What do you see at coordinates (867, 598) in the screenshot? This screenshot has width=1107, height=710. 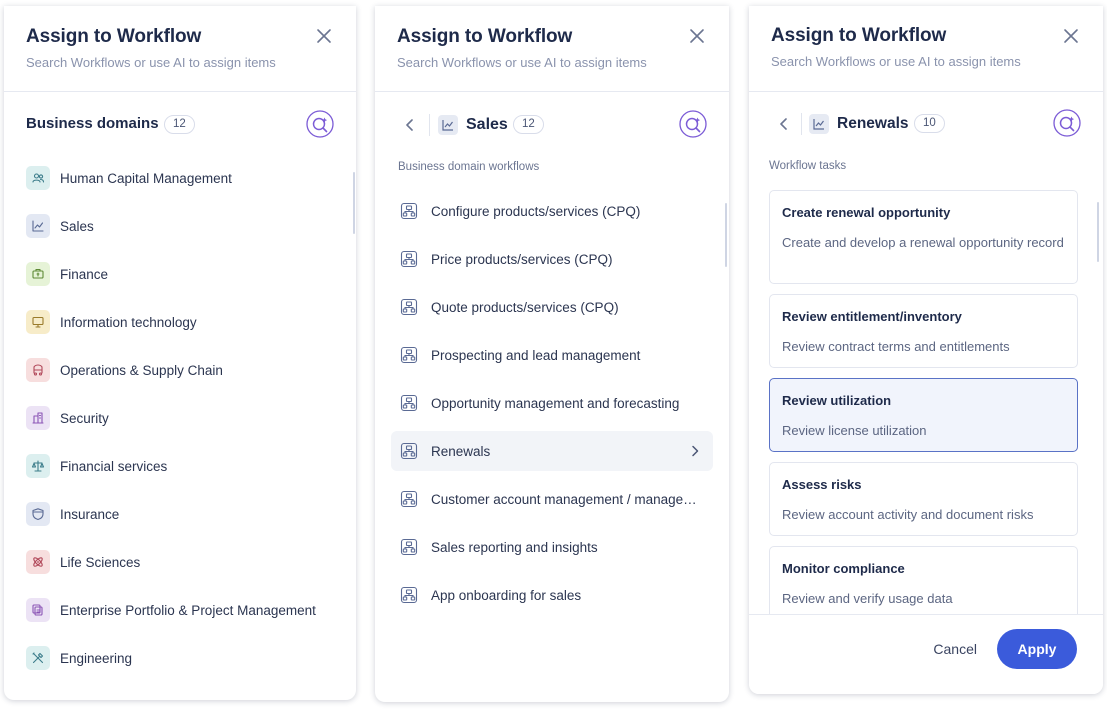 I see `task-description: Review and verify usage data` at bounding box center [867, 598].